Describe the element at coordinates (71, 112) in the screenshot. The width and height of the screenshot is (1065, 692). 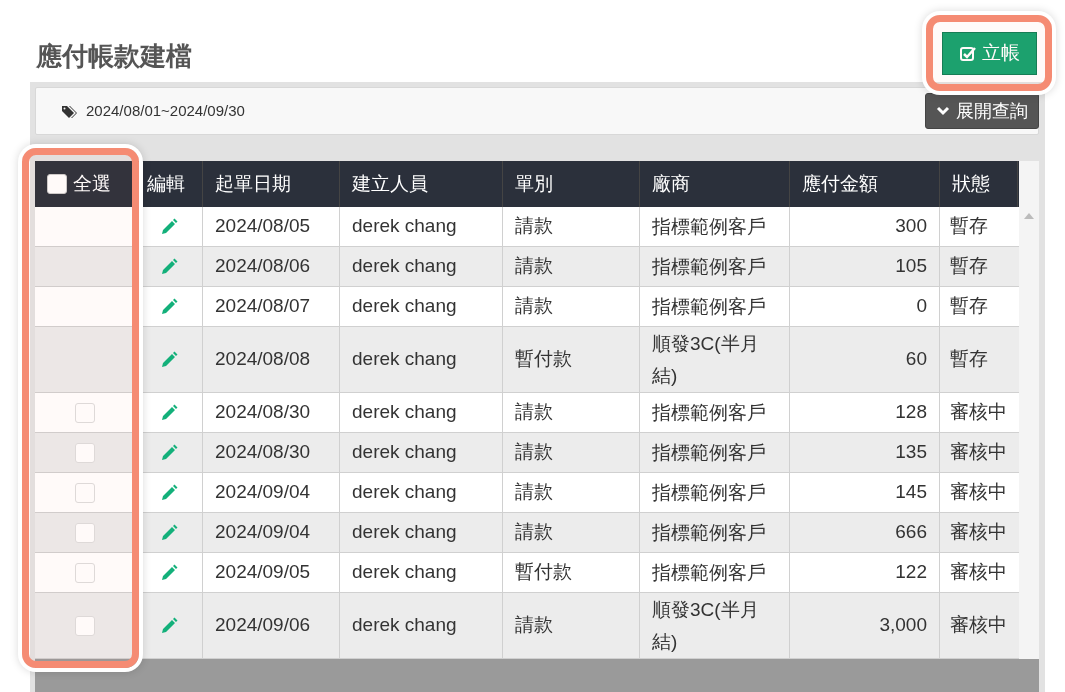
I see `tags-icon` at that location.